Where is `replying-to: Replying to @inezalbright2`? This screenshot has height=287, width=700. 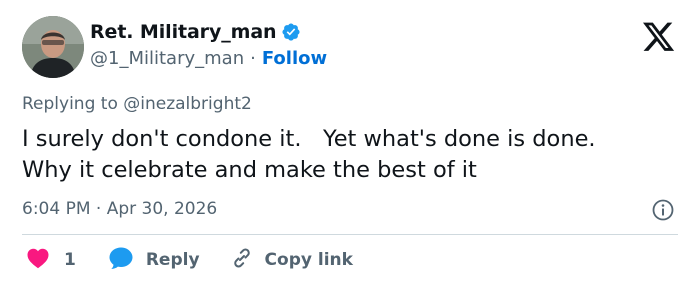 replying-to: Replying to @inezalbright2 is located at coordinates (137, 104).